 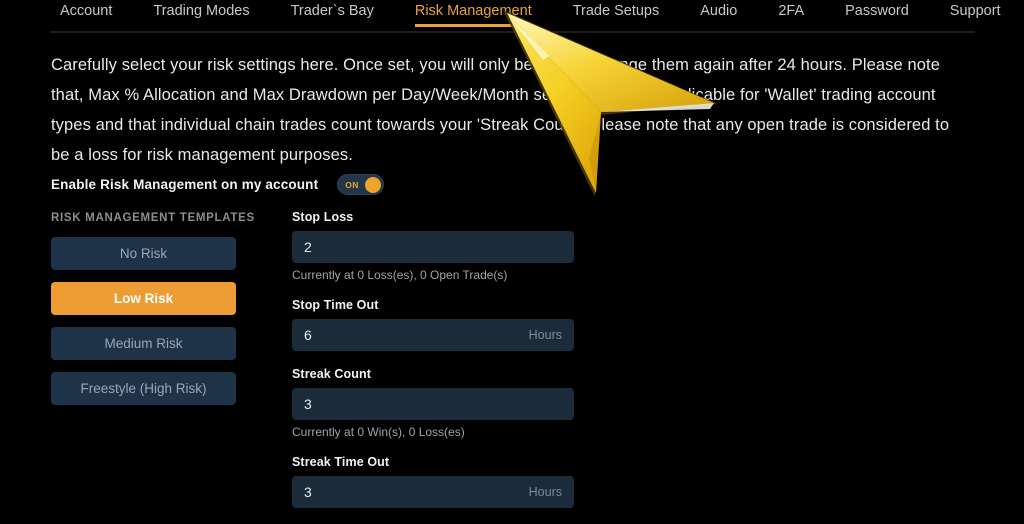 I want to click on streak-count-hint: Currently at 0 Win(s), 0 Loss(es), so click(x=378, y=432).